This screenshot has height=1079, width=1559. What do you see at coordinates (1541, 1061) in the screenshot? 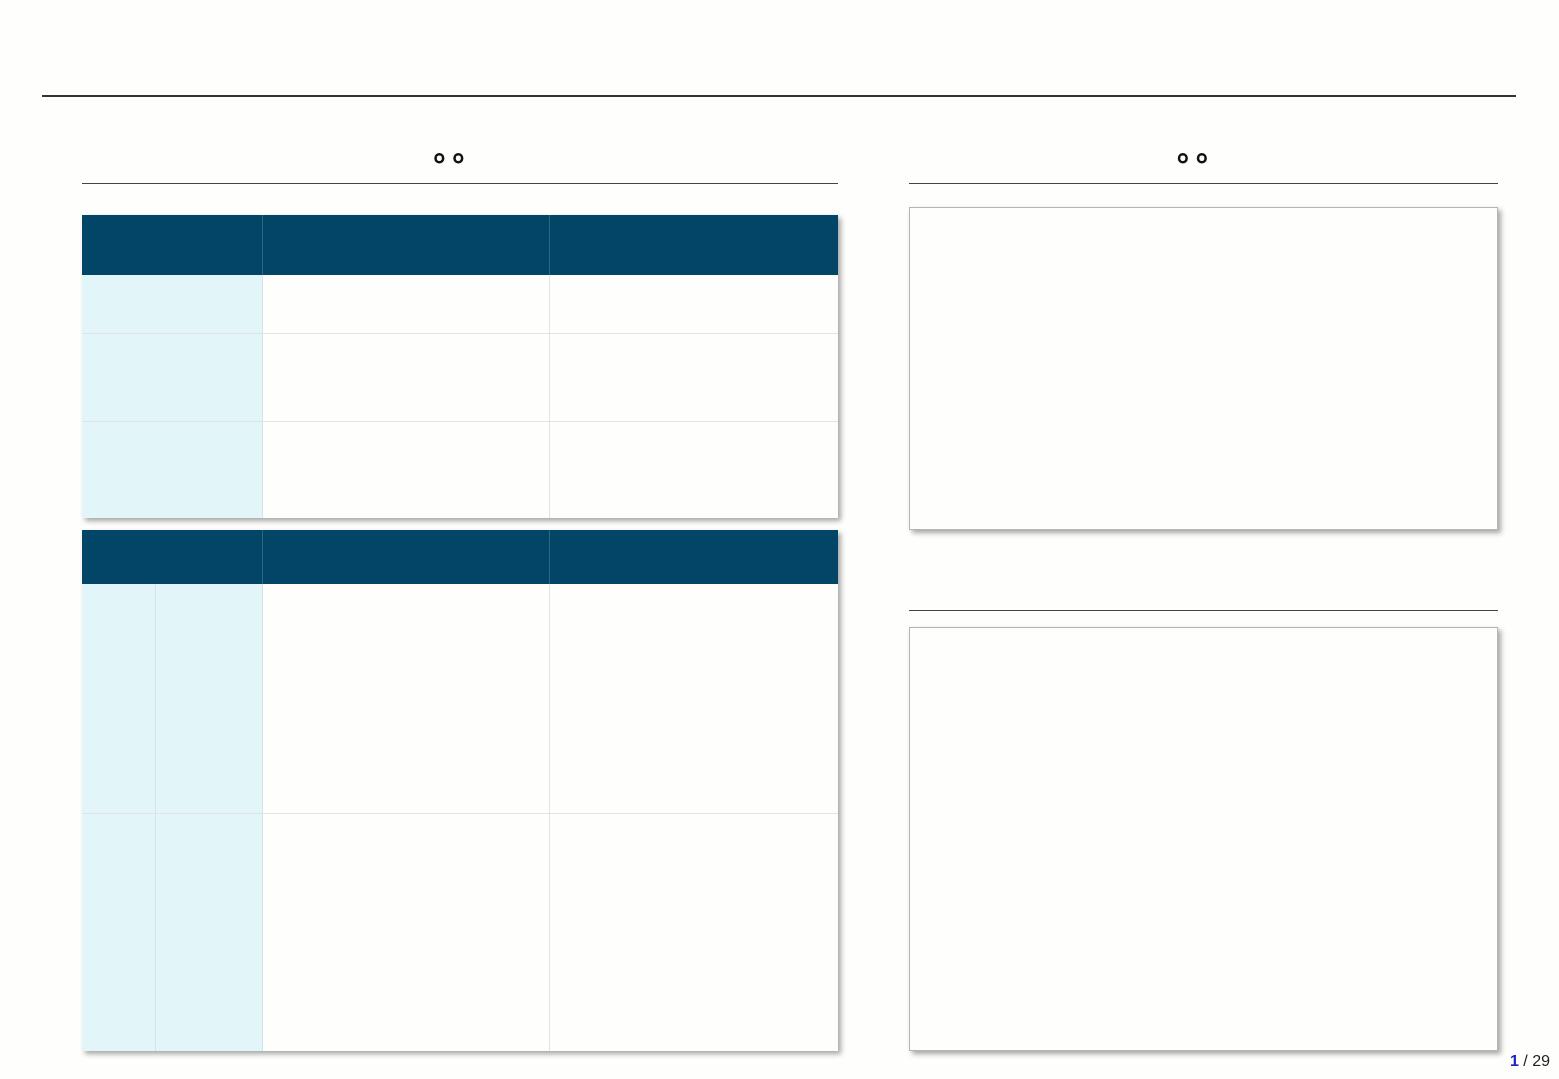
I see `total-pages-number: 29` at bounding box center [1541, 1061].